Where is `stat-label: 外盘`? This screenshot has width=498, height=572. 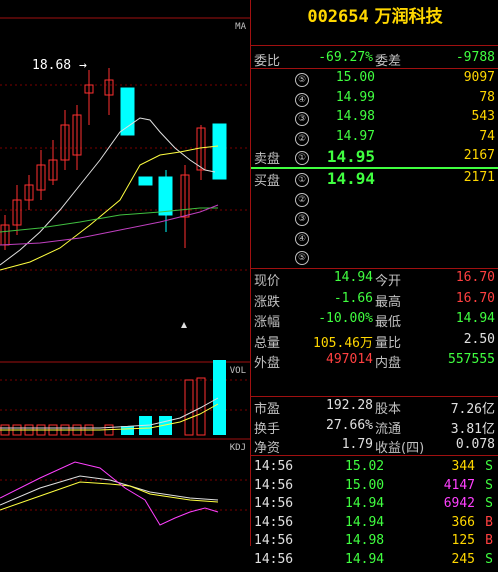 stat-label: 外盘 is located at coordinates (267, 363).